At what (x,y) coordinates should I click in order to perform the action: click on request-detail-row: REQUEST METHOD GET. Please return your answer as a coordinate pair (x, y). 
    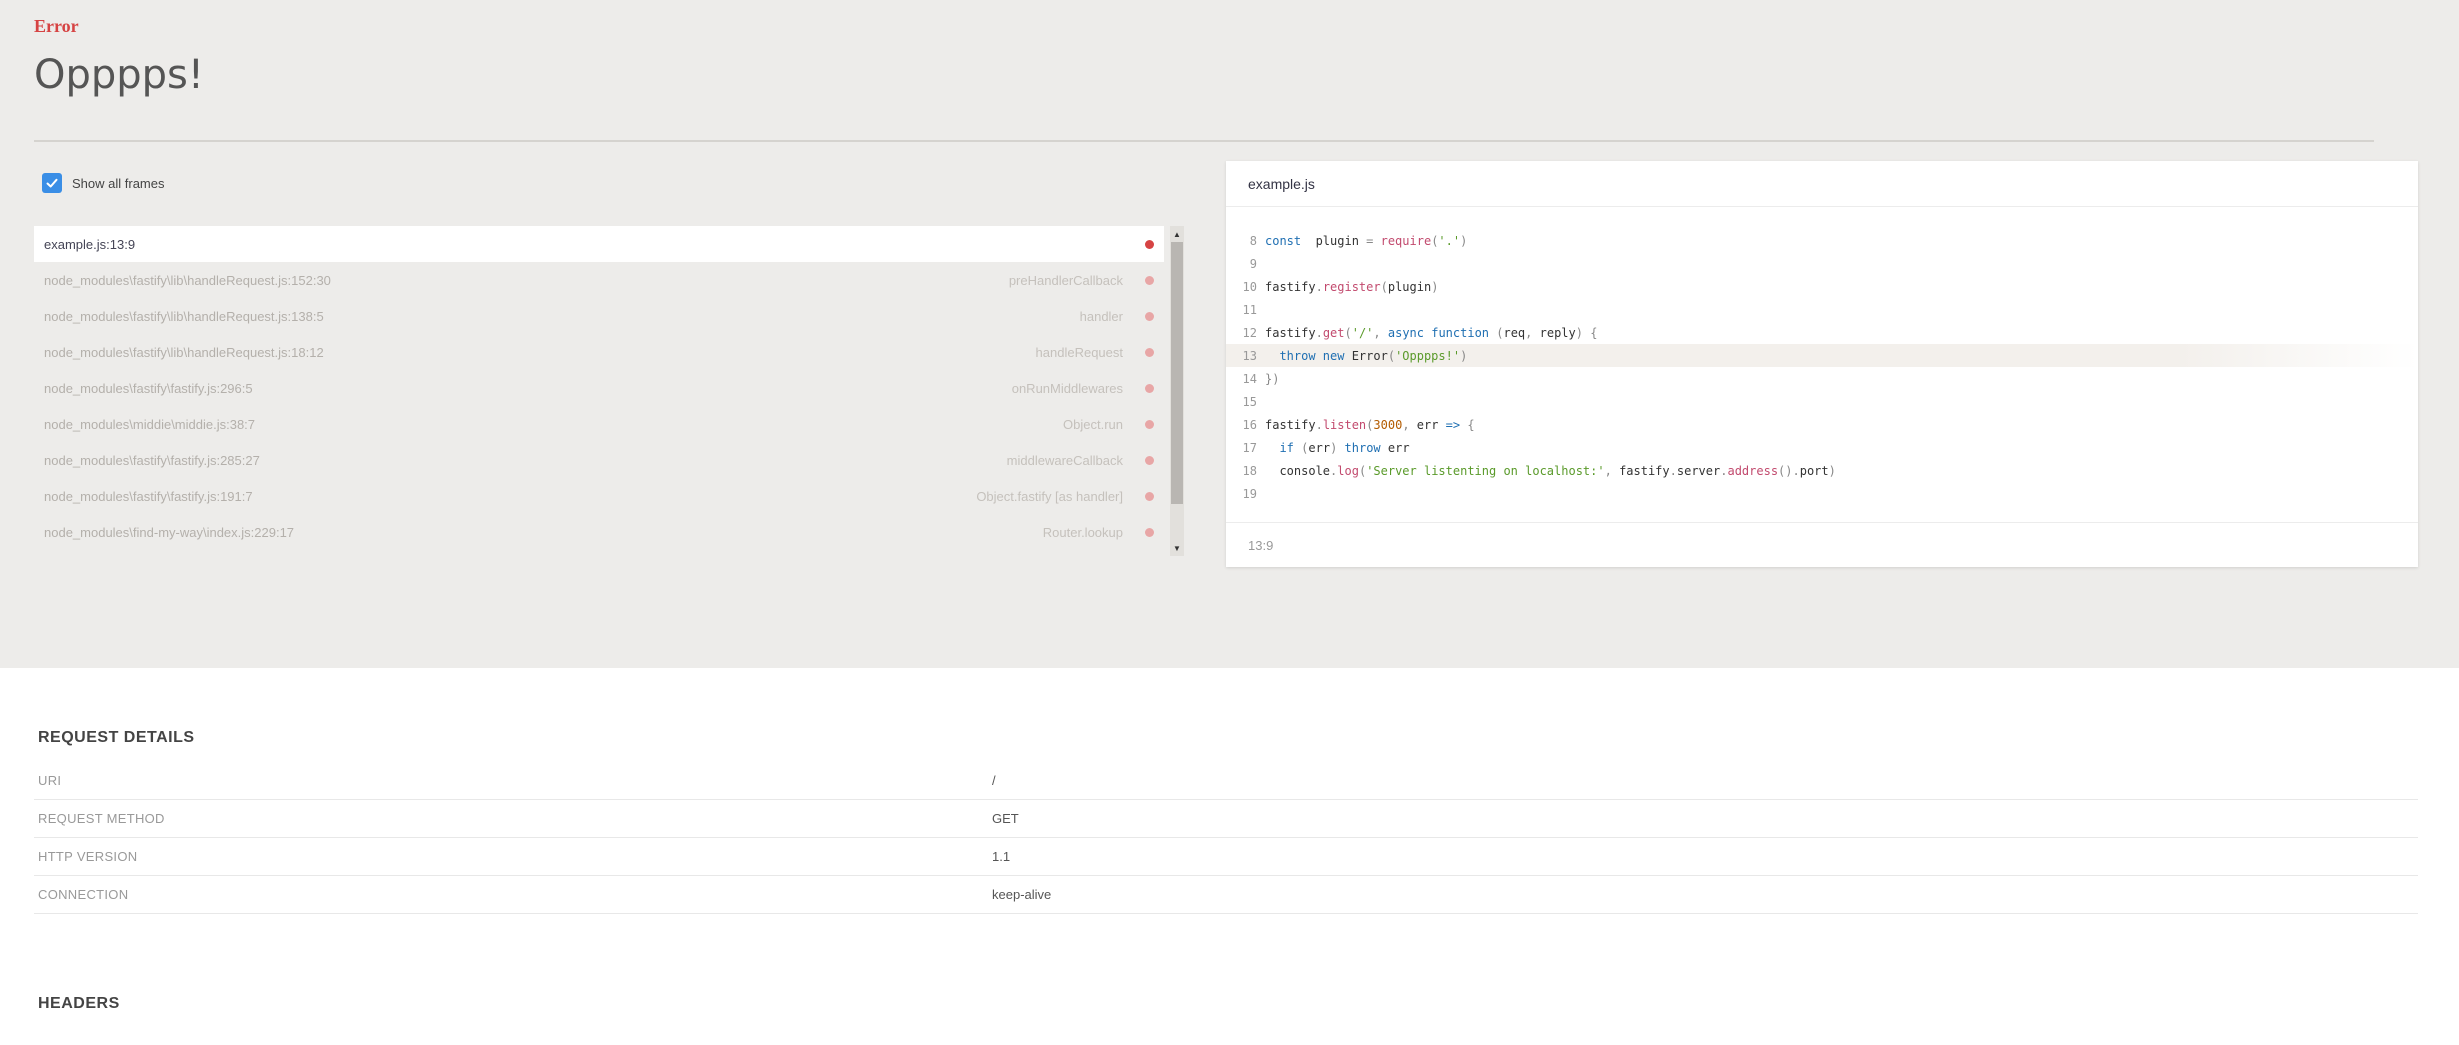
    Looking at the image, I should click on (1226, 819).